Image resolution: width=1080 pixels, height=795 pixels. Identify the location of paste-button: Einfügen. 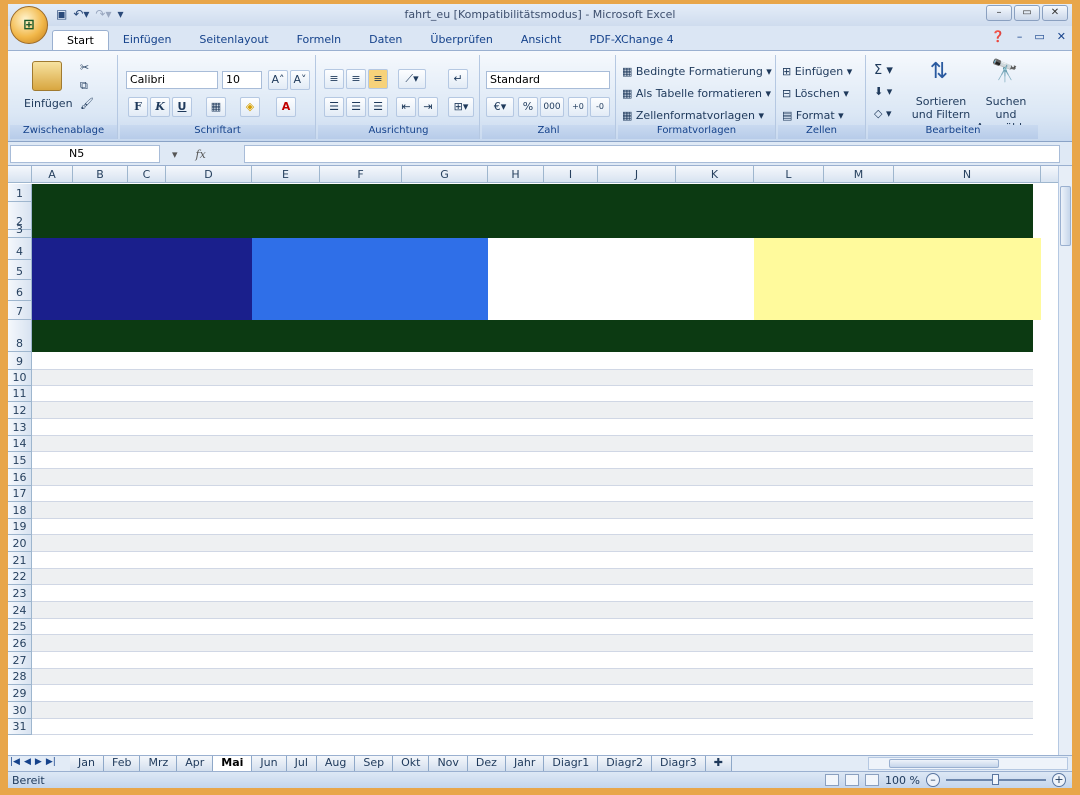
(48, 103).